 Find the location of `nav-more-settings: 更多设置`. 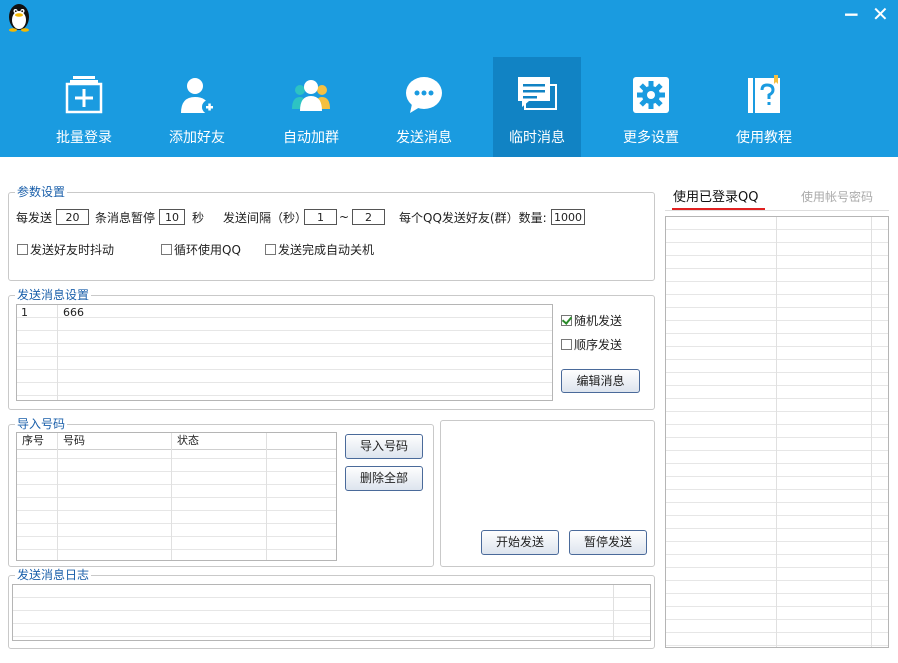

nav-more-settings: 更多设置 is located at coordinates (651, 107).